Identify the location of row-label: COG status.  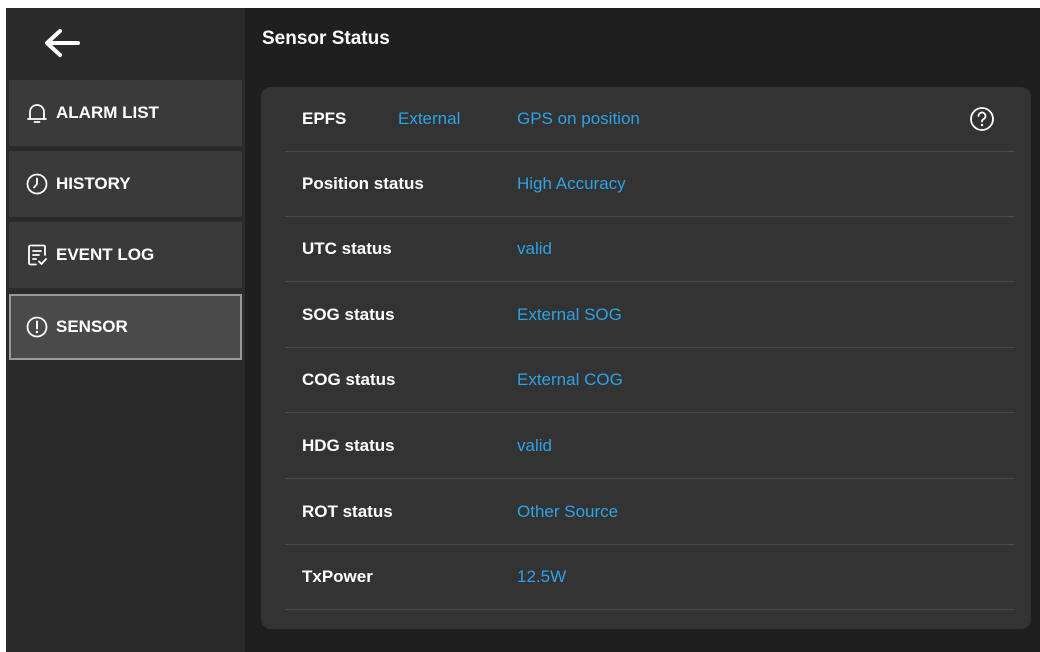
(349, 379).